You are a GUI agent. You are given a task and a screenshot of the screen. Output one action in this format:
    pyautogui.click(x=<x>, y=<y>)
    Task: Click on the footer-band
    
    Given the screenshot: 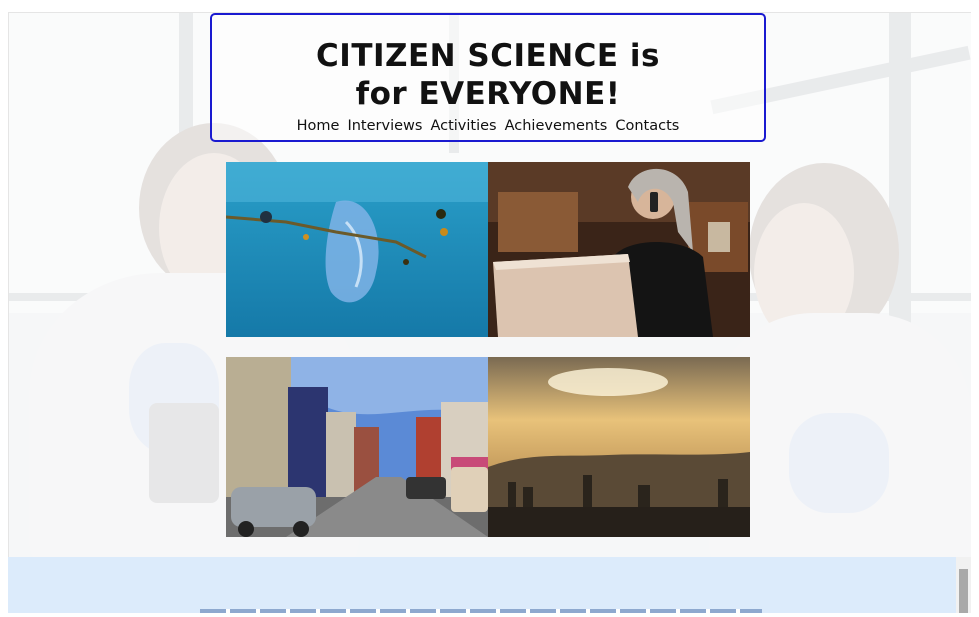 What is the action you would take?
    pyautogui.click(x=482, y=585)
    